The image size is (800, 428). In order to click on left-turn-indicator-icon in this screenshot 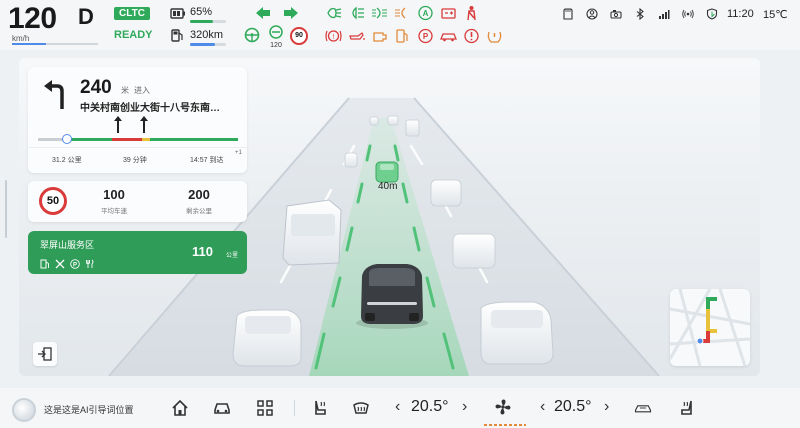, I will do `click(263, 13)`.